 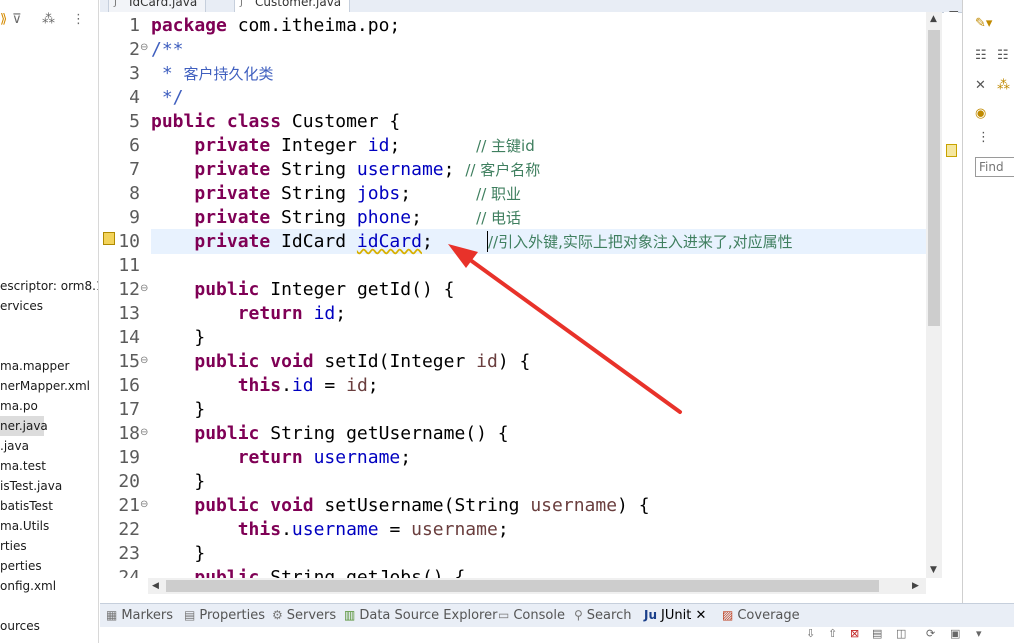 I want to click on servers-icon: ⚙, so click(x=277, y=615).